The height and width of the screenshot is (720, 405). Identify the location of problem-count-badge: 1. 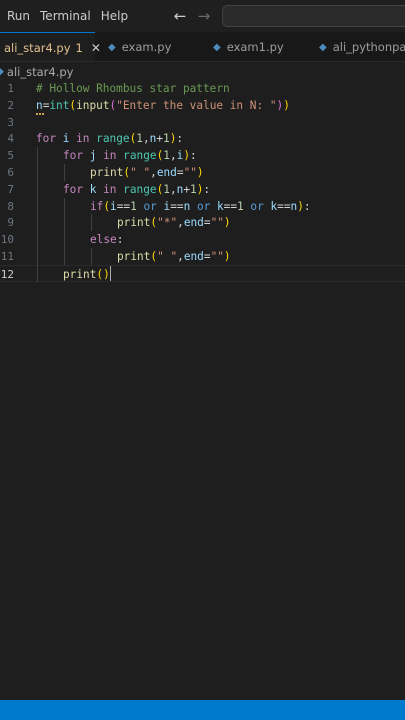
(79, 47).